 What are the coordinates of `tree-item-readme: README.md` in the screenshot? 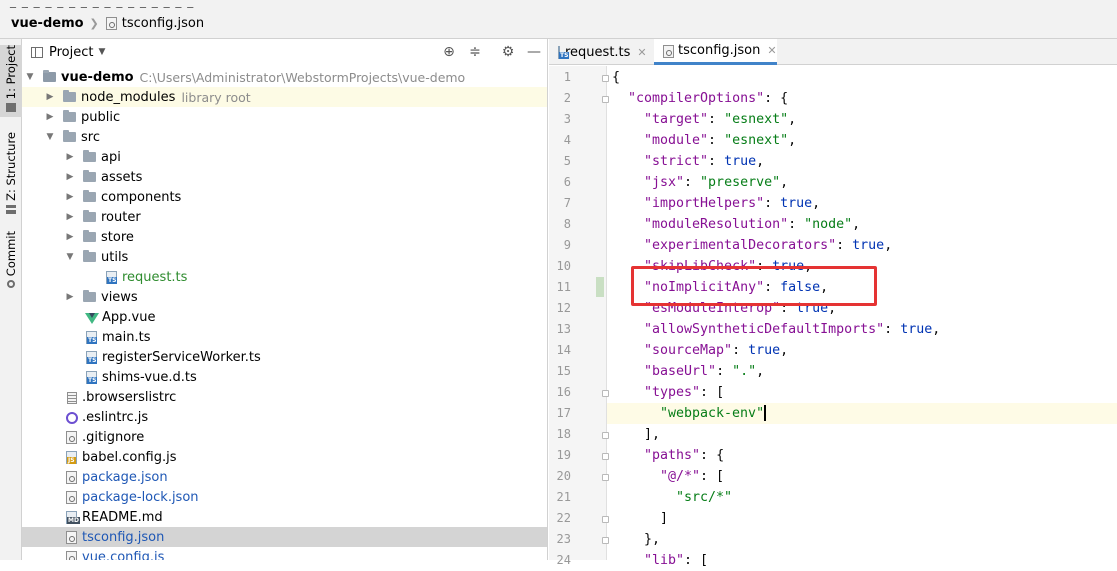 It's located at (284, 517).